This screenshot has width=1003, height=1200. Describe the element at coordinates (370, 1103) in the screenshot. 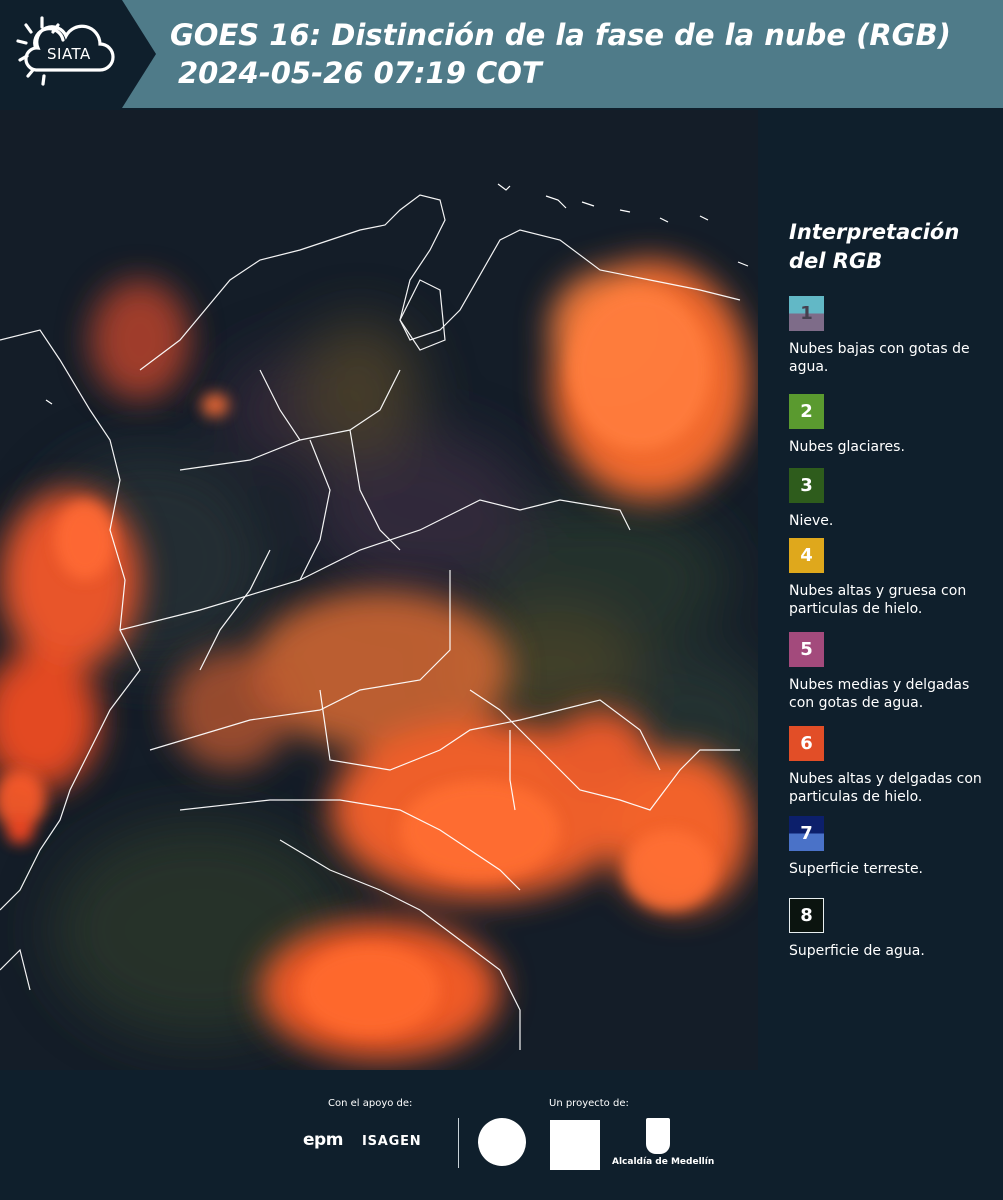

I see `support-label: Con el apoyo de:` at that location.